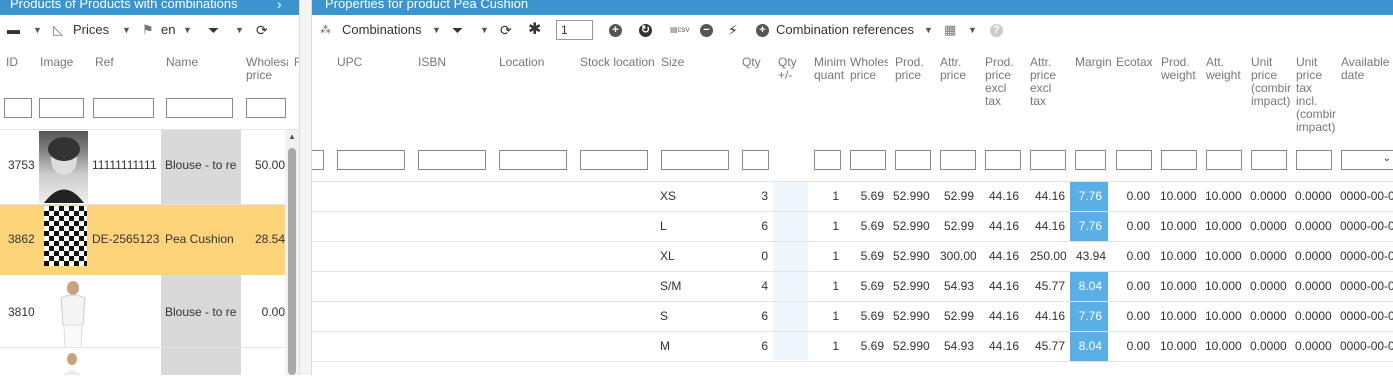 This screenshot has width=1393, height=378. I want to click on filter-isbn, so click(452, 160).